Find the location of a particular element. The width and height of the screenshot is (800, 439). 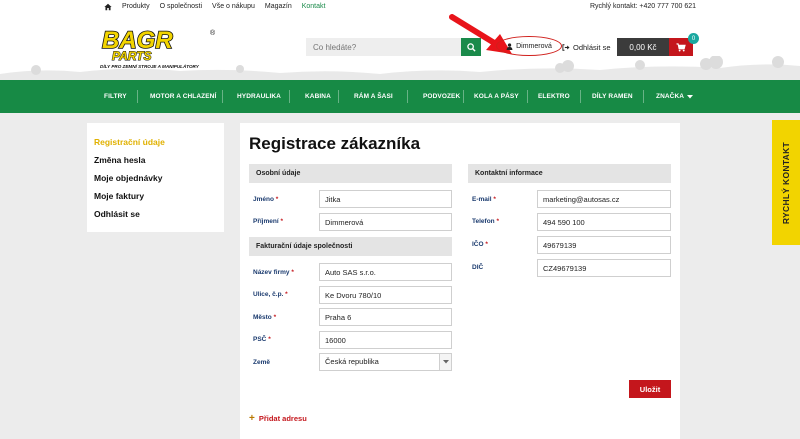

section-heading-billing: Fakturační údaje společnosti is located at coordinates (350, 246).